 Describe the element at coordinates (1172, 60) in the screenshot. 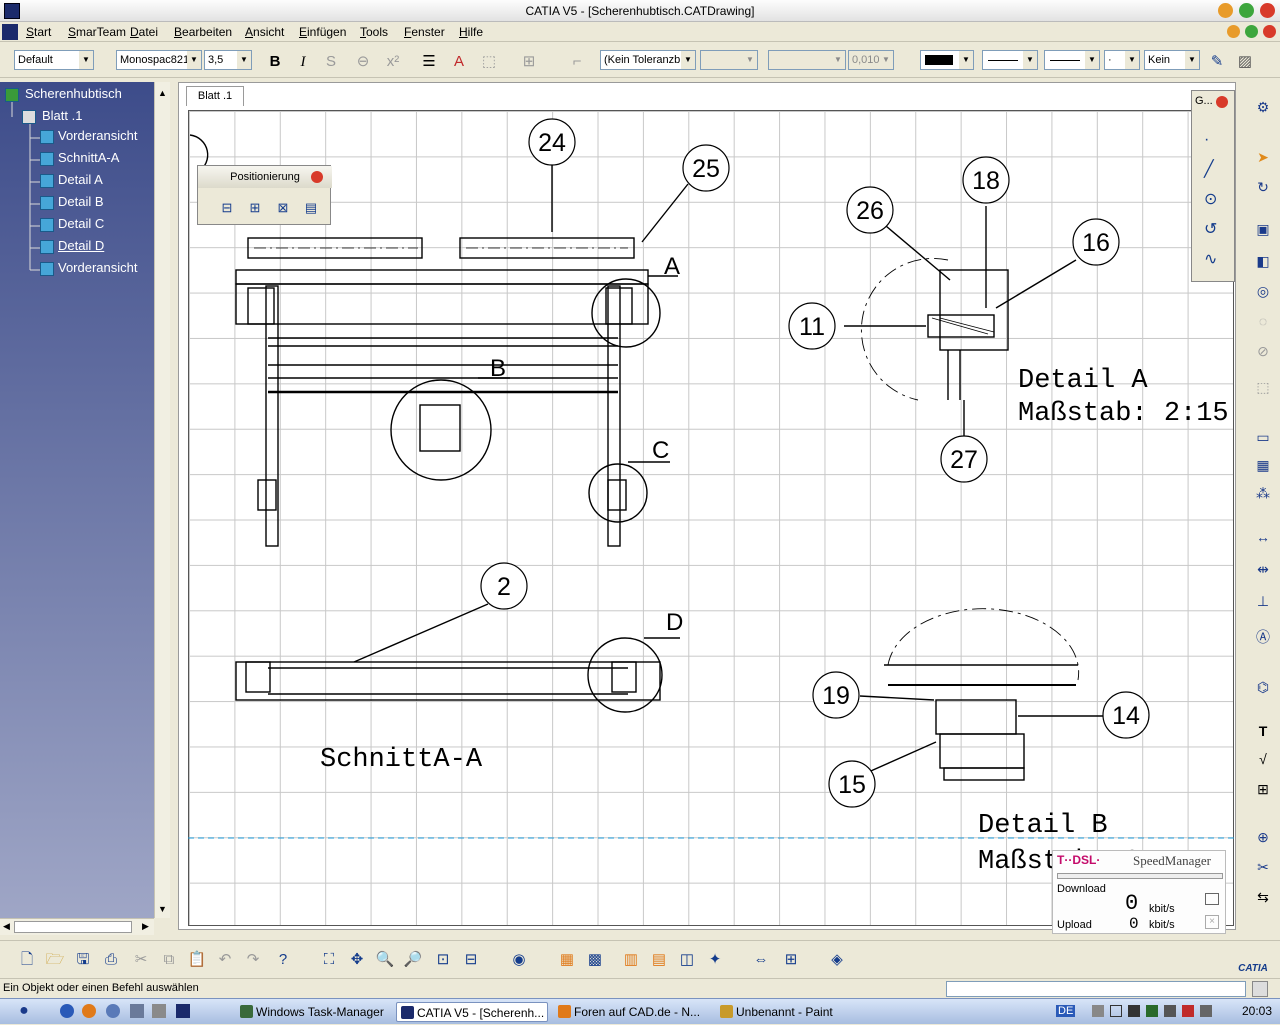

I see `pattern-select: Kein ▼` at that location.